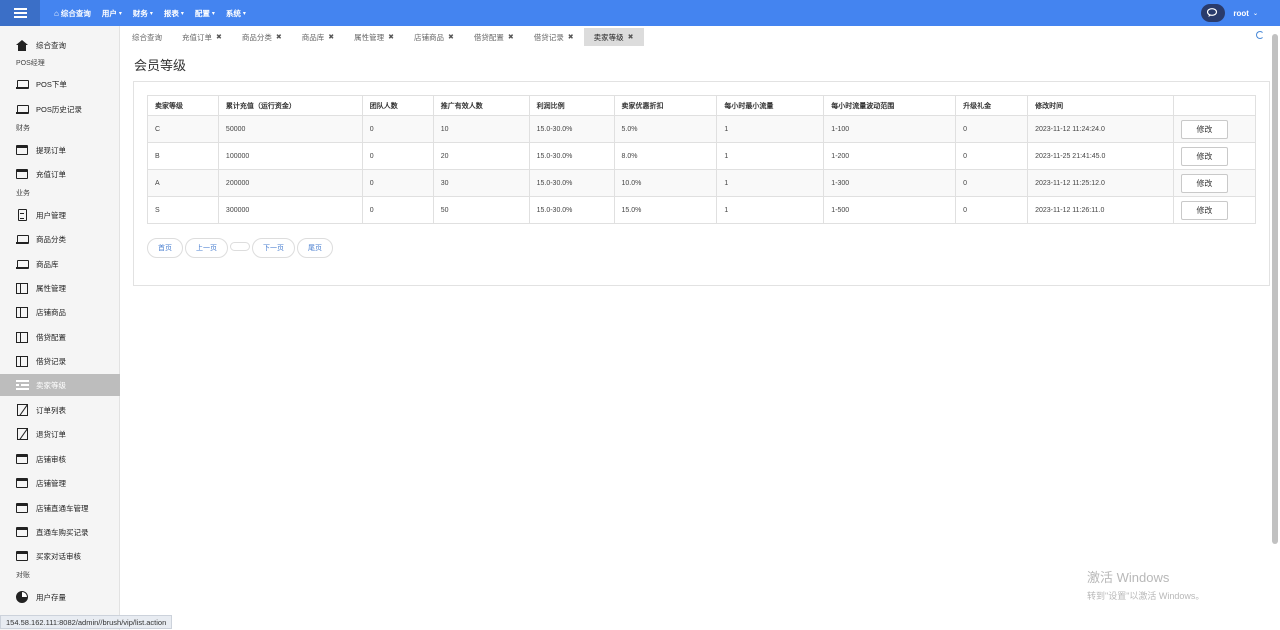 Image resolution: width=1280 pixels, height=630 pixels. Describe the element at coordinates (1275, 289) in the screenshot. I see `scrollbar` at that location.